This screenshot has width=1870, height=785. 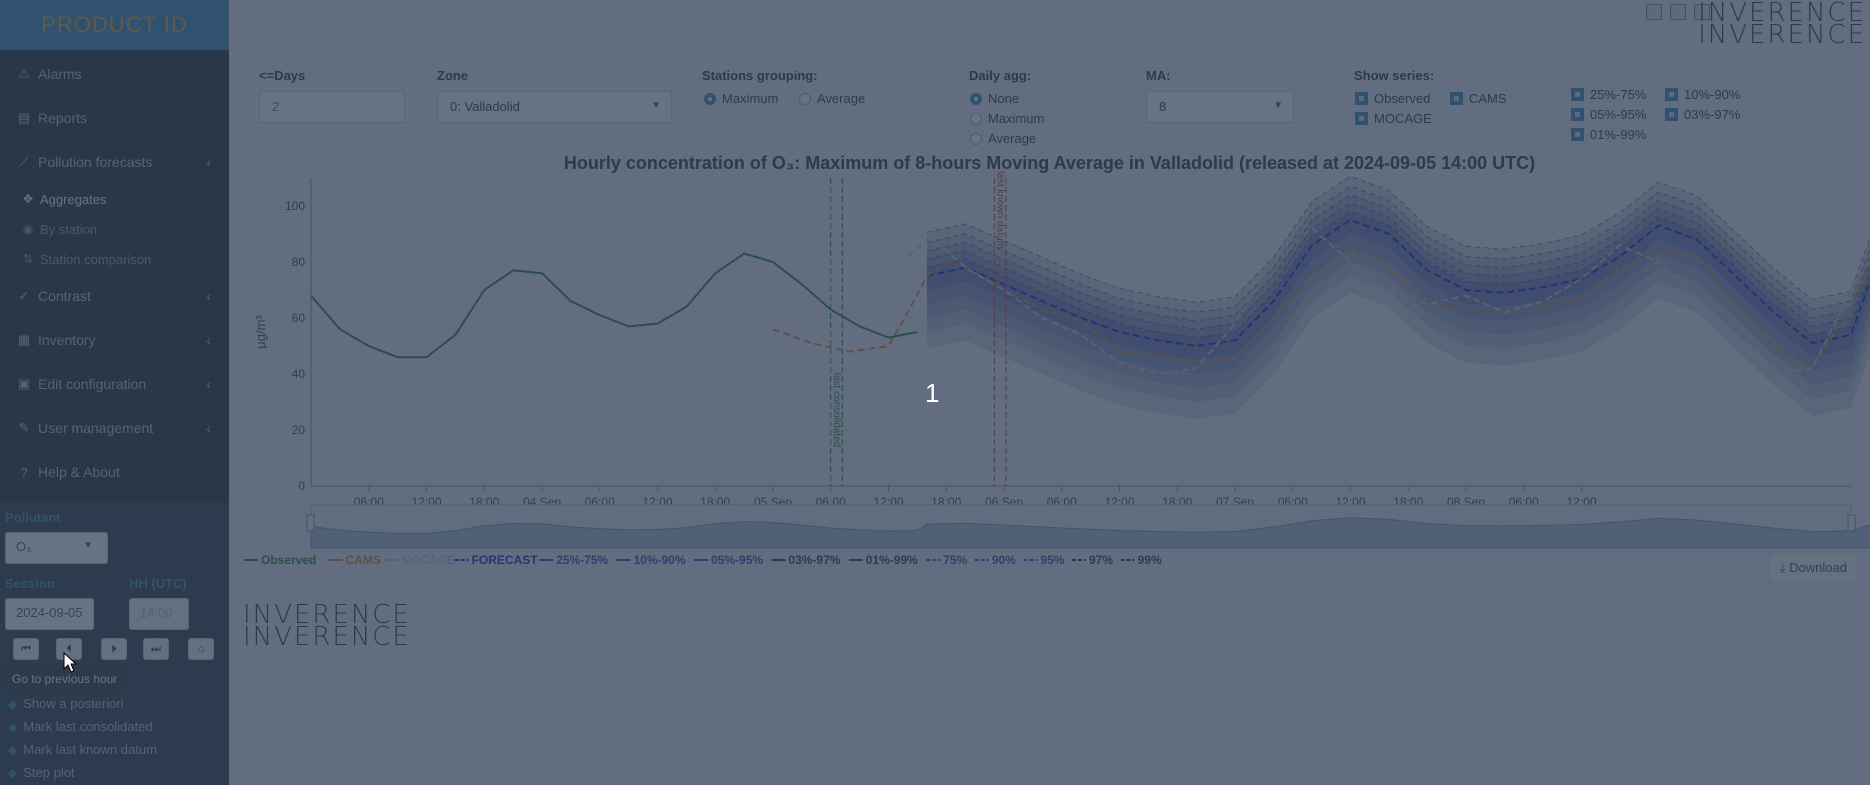 I want to click on series-10-90-checkbox: 10%-90%, so click(x=1702, y=94).